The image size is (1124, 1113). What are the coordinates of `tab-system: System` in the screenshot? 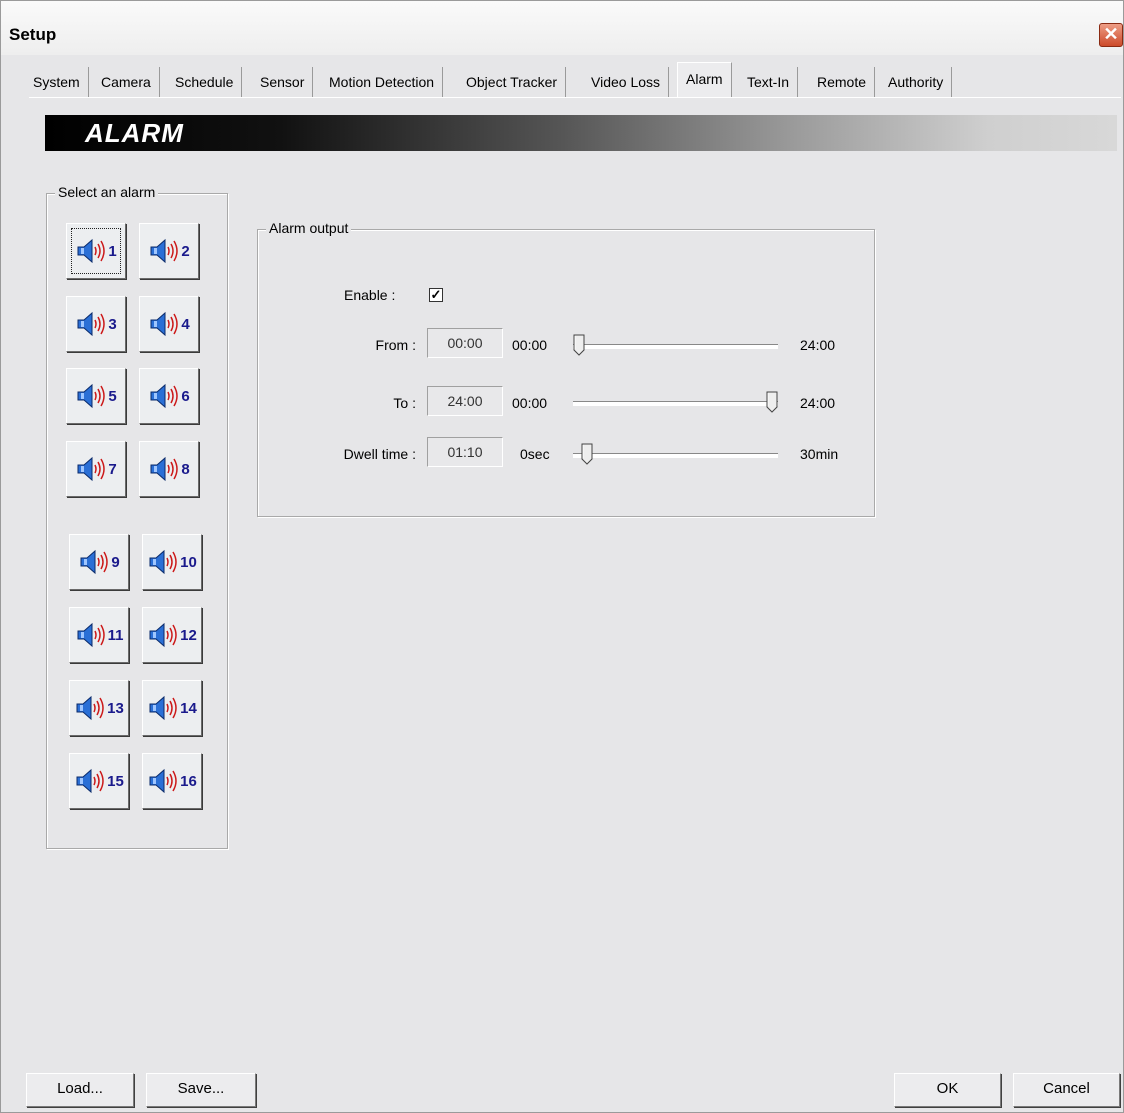 It's located at (57, 82).